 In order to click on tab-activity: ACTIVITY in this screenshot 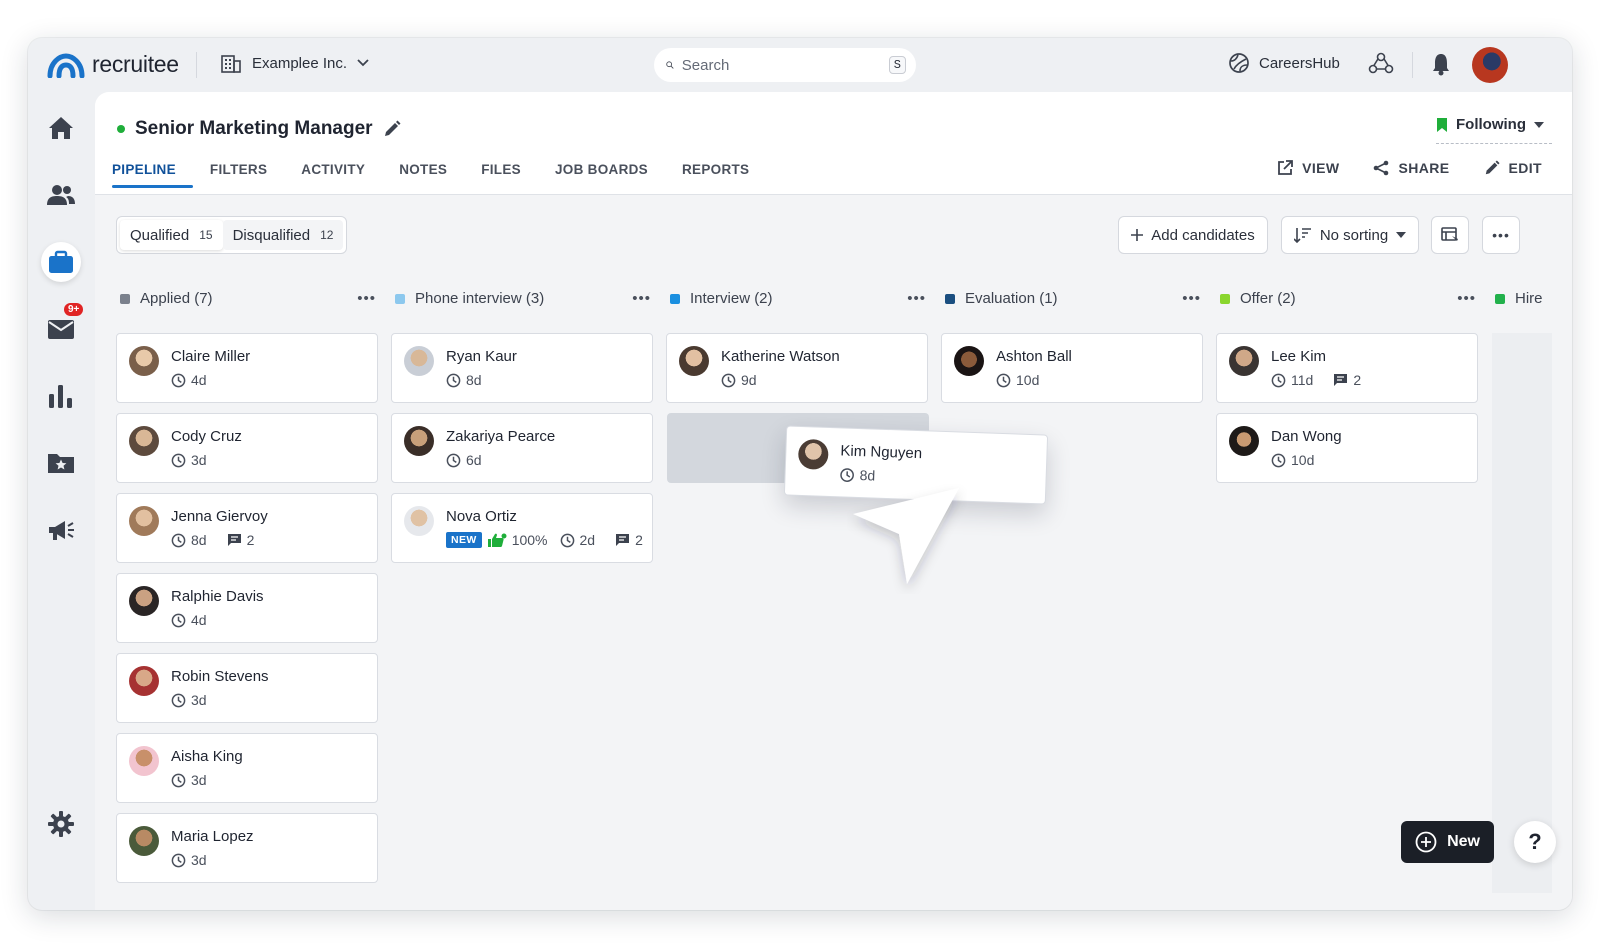, I will do `click(333, 175)`.